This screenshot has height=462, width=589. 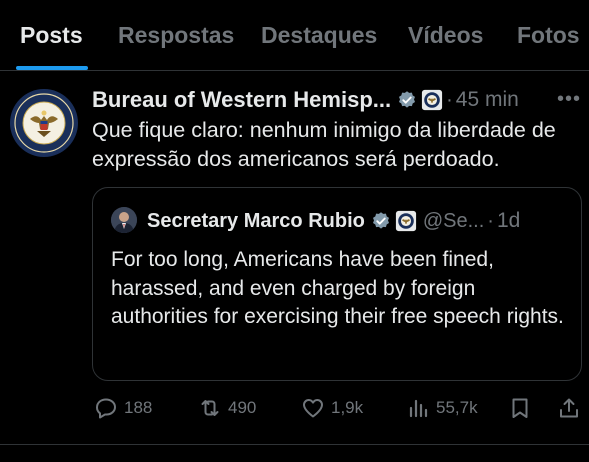 What do you see at coordinates (123, 408) in the screenshot?
I see `reply-button: 188` at bounding box center [123, 408].